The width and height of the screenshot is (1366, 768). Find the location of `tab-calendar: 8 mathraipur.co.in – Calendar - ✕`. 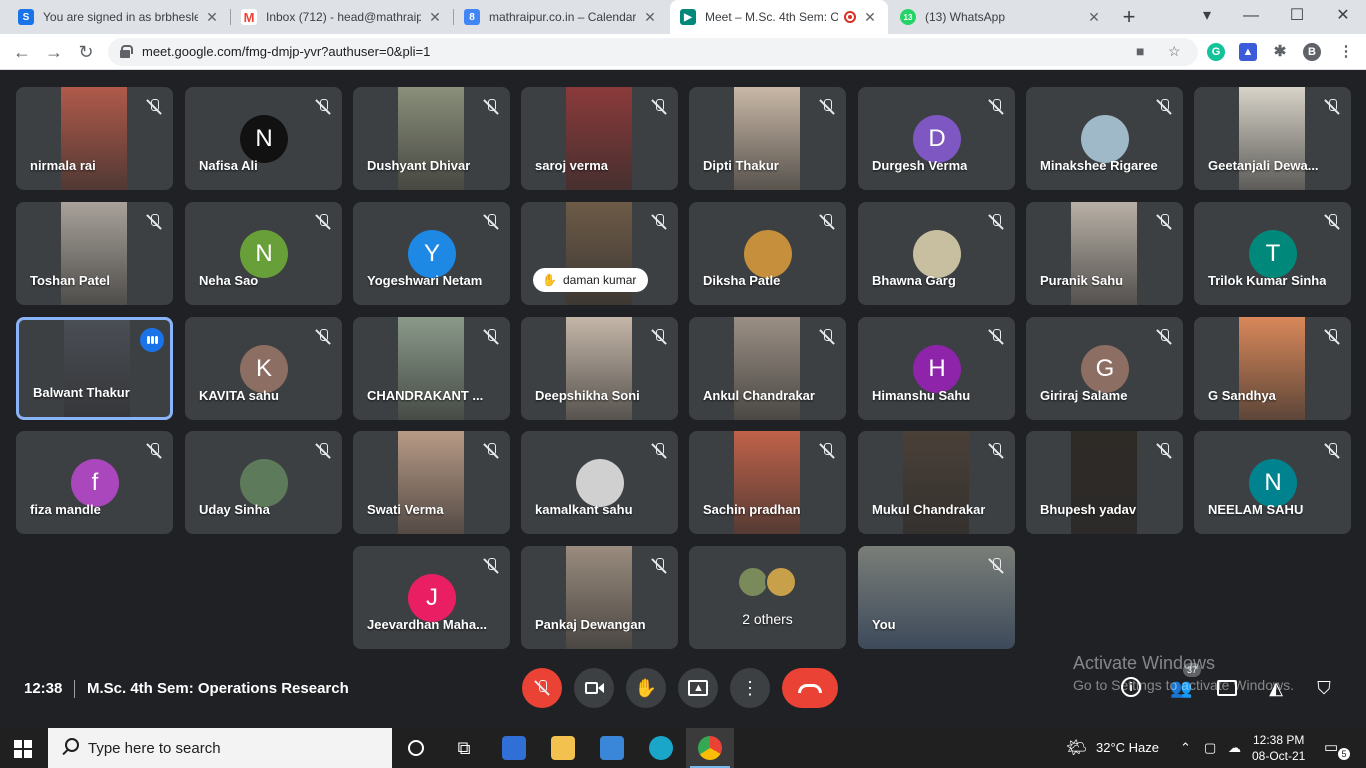

tab-calendar: 8 mathraipur.co.in – Calendar - ✕ is located at coordinates (561, 17).